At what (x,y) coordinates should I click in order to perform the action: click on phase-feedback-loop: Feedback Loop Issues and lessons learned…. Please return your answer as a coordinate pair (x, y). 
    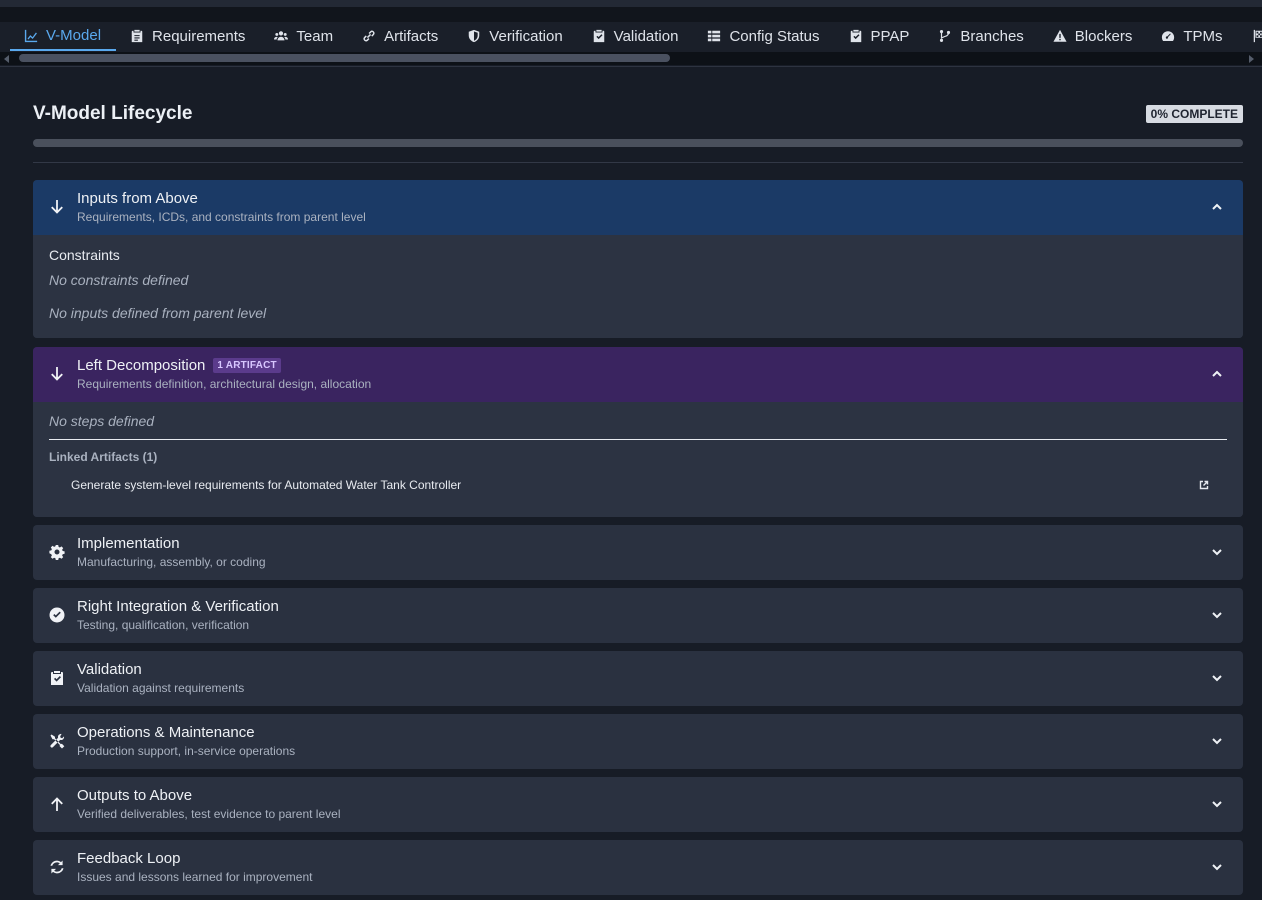
    Looking at the image, I should click on (638, 867).